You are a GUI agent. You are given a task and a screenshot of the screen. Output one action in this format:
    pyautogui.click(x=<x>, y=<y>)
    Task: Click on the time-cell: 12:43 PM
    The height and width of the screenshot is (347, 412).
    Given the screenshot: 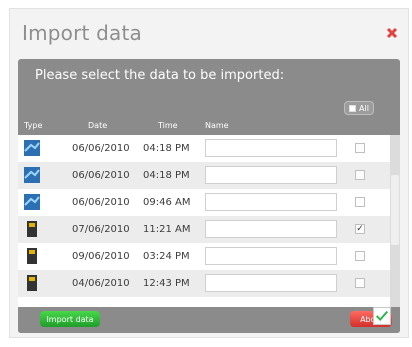 What is the action you would take?
    pyautogui.click(x=166, y=283)
    